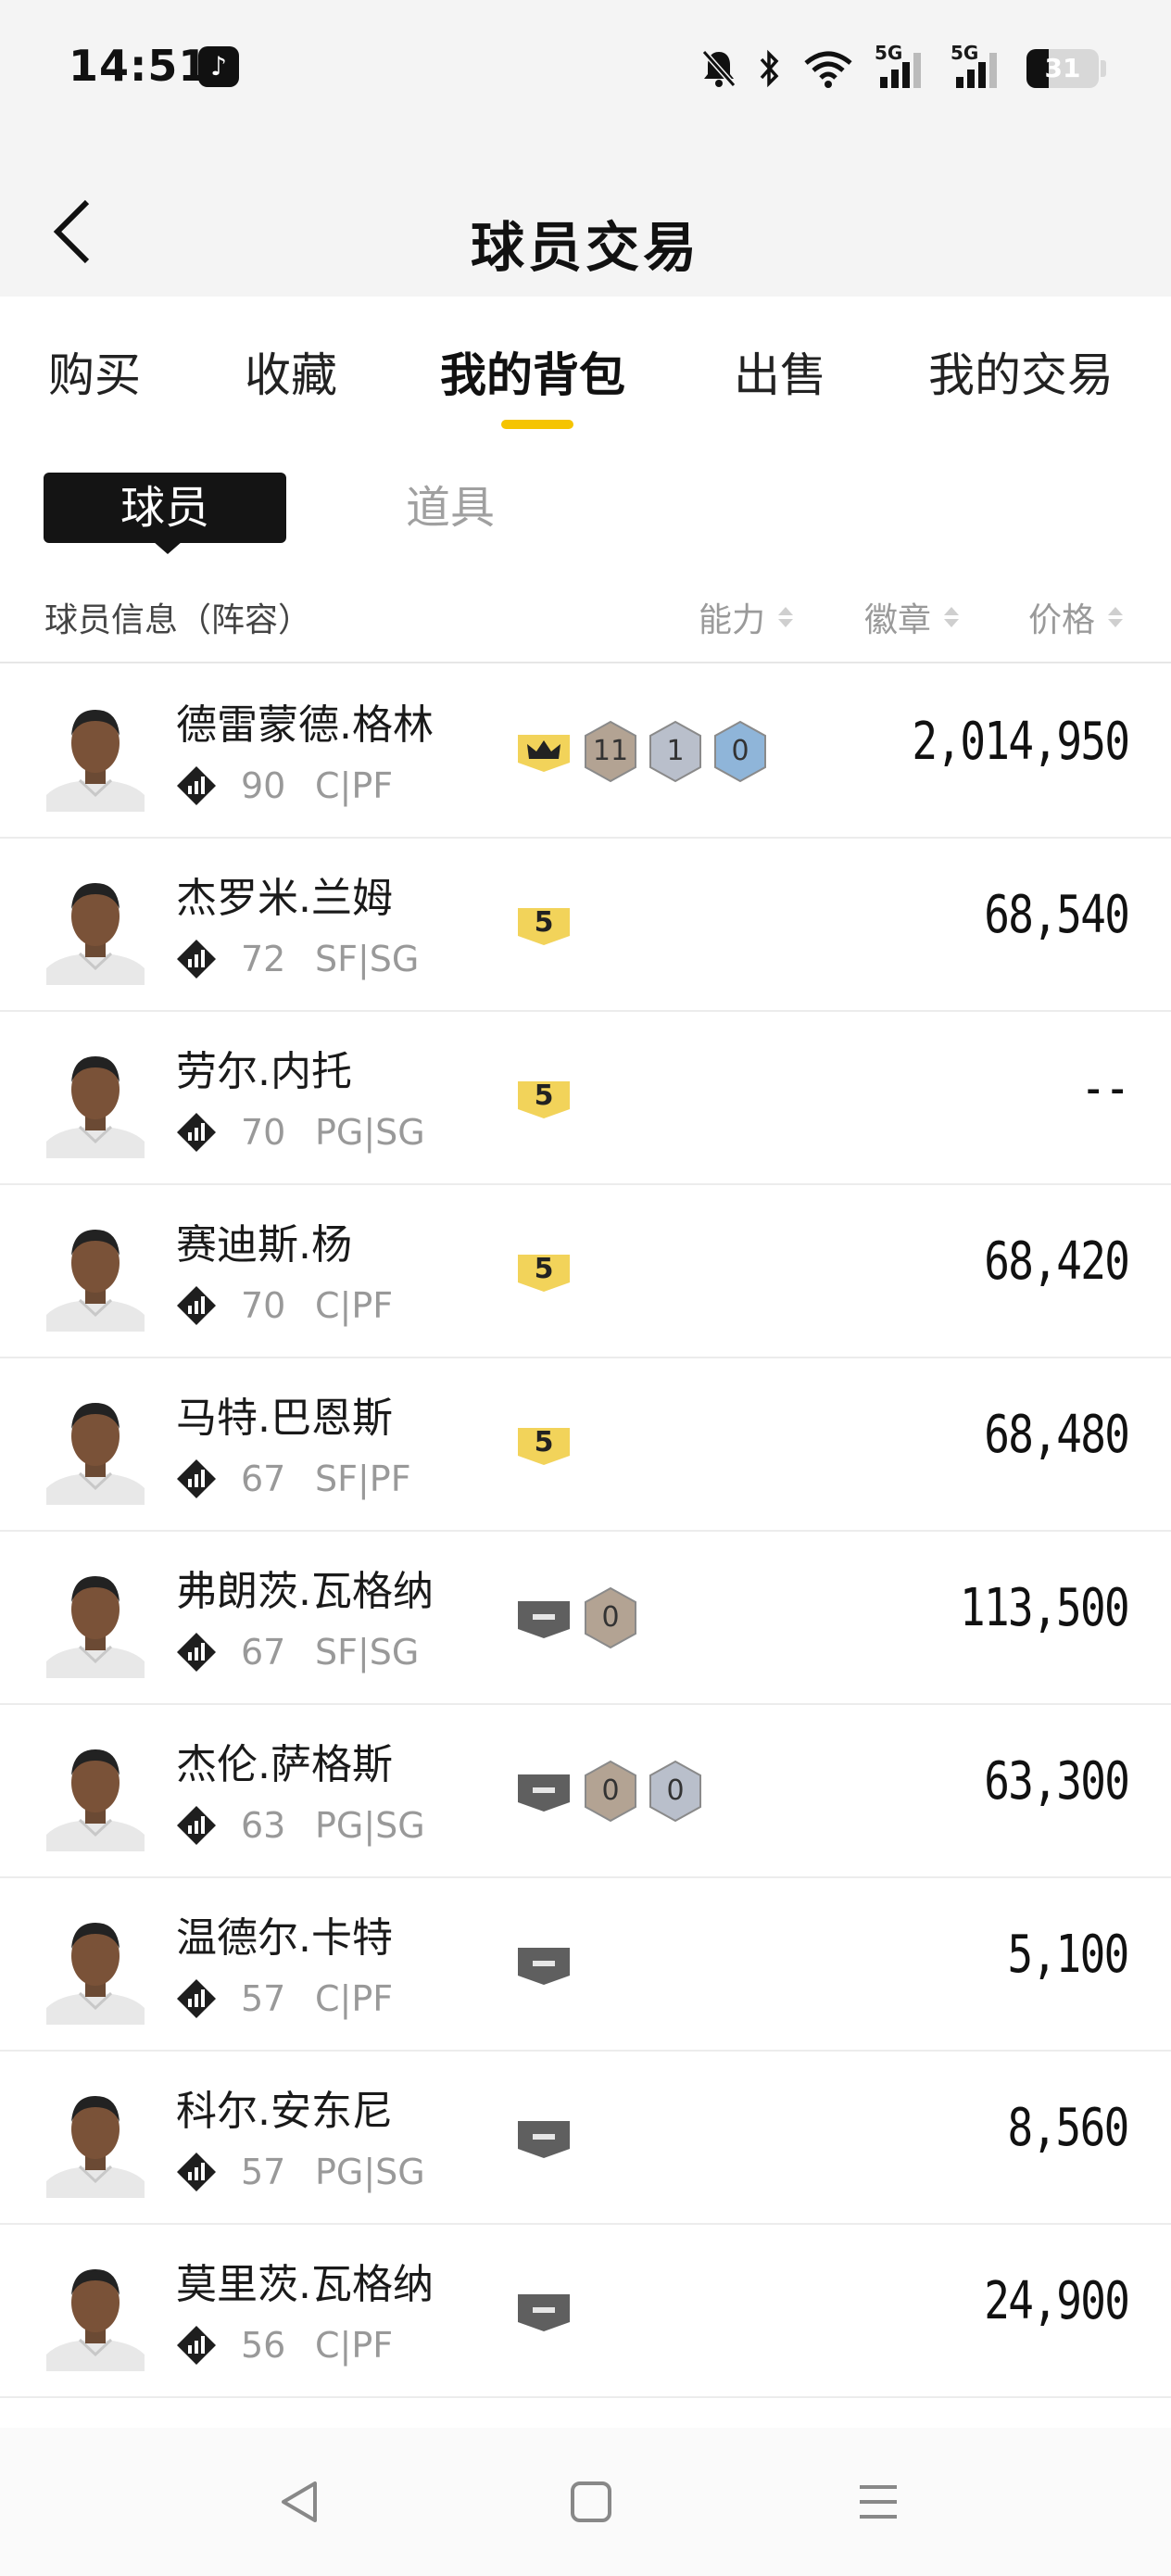 Image resolution: width=1171 pixels, height=2576 pixels. What do you see at coordinates (585, 218) in the screenshot?
I see `page-header: 球员交易` at bounding box center [585, 218].